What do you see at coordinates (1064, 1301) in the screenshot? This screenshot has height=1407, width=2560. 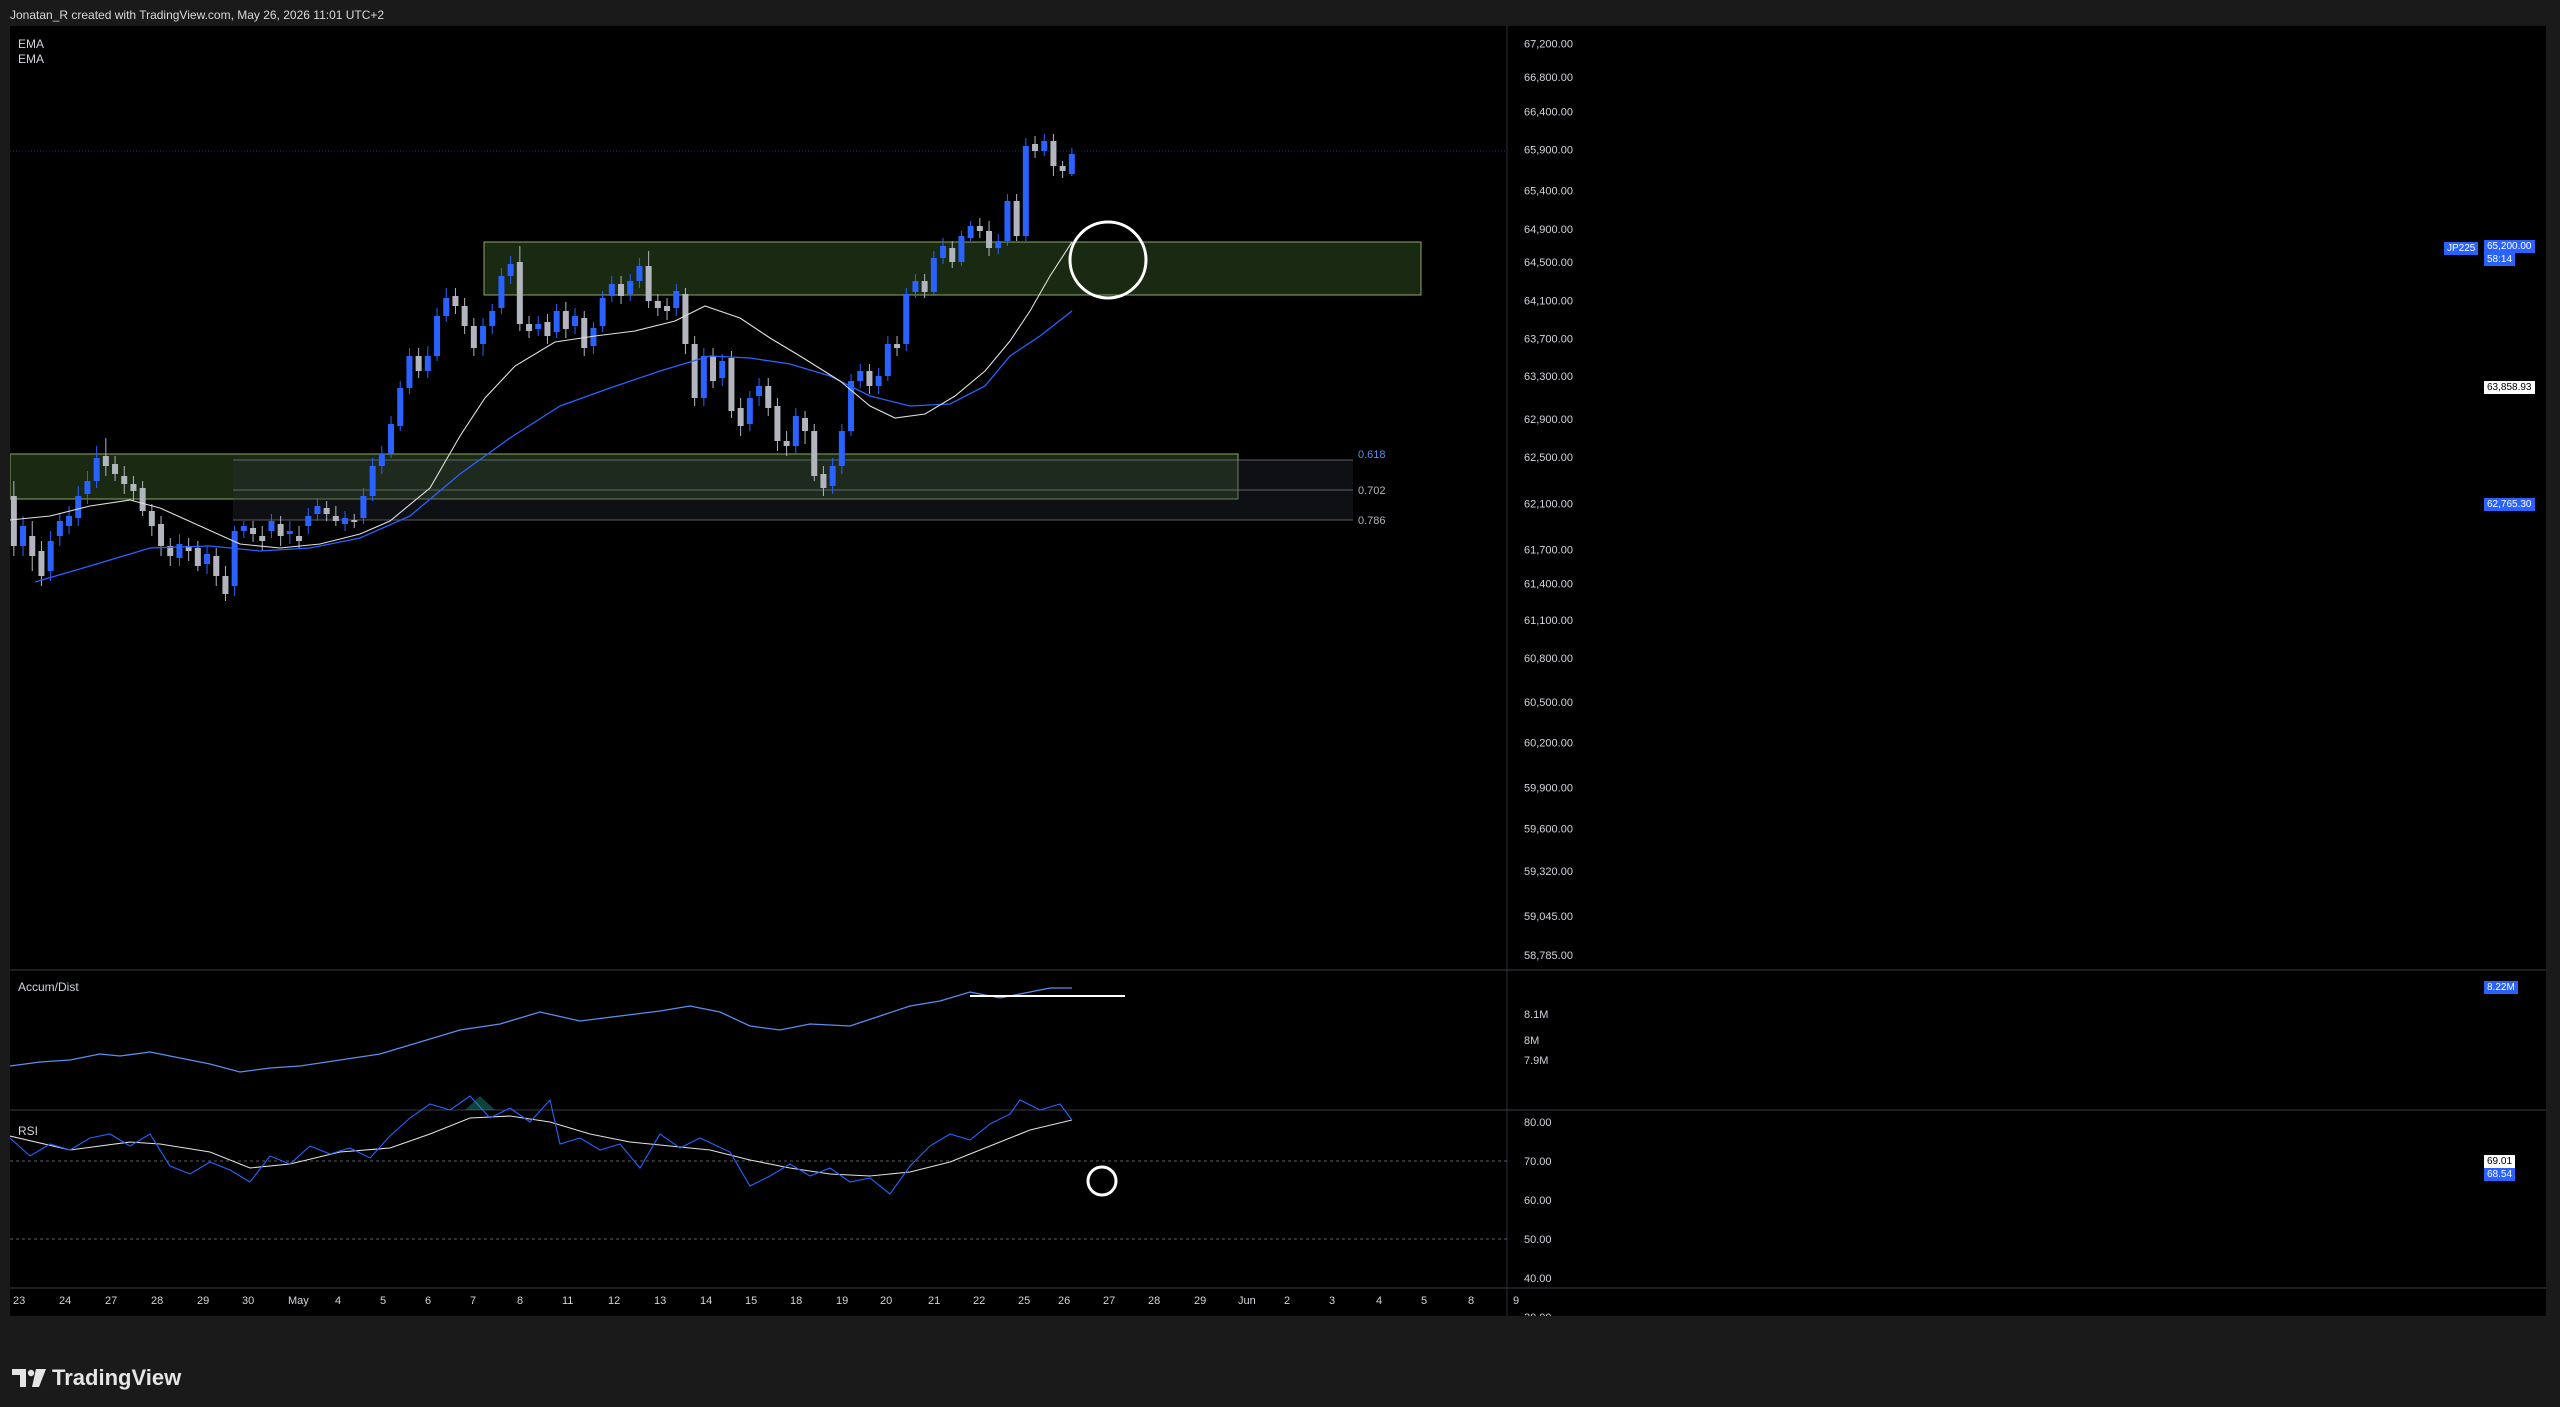 I see `time-axis-label: 26` at bounding box center [1064, 1301].